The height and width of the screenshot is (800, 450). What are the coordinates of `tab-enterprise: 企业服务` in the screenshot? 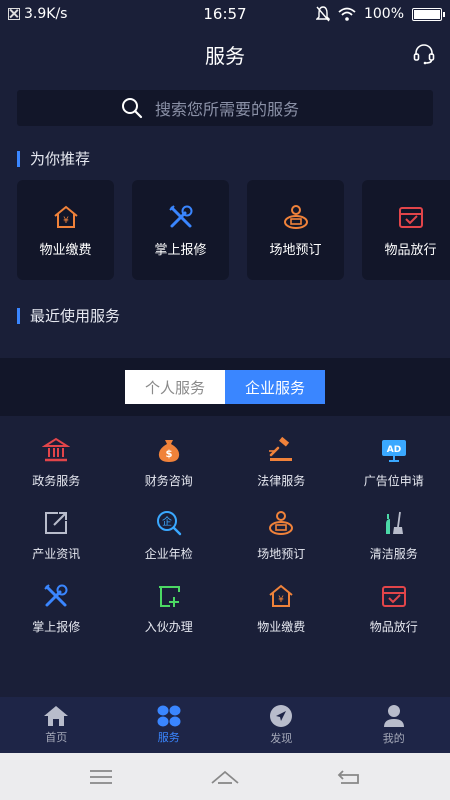 It's located at (275, 387).